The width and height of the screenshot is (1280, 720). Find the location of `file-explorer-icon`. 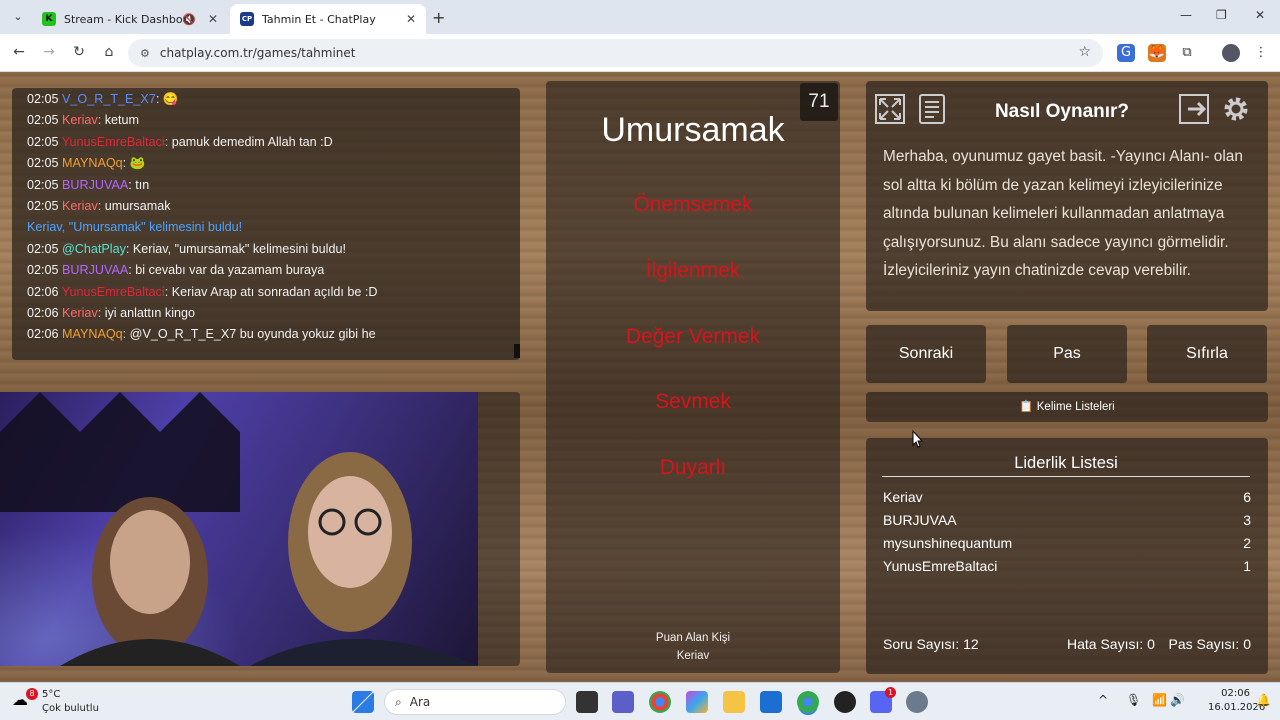

file-explorer-icon is located at coordinates (734, 702).